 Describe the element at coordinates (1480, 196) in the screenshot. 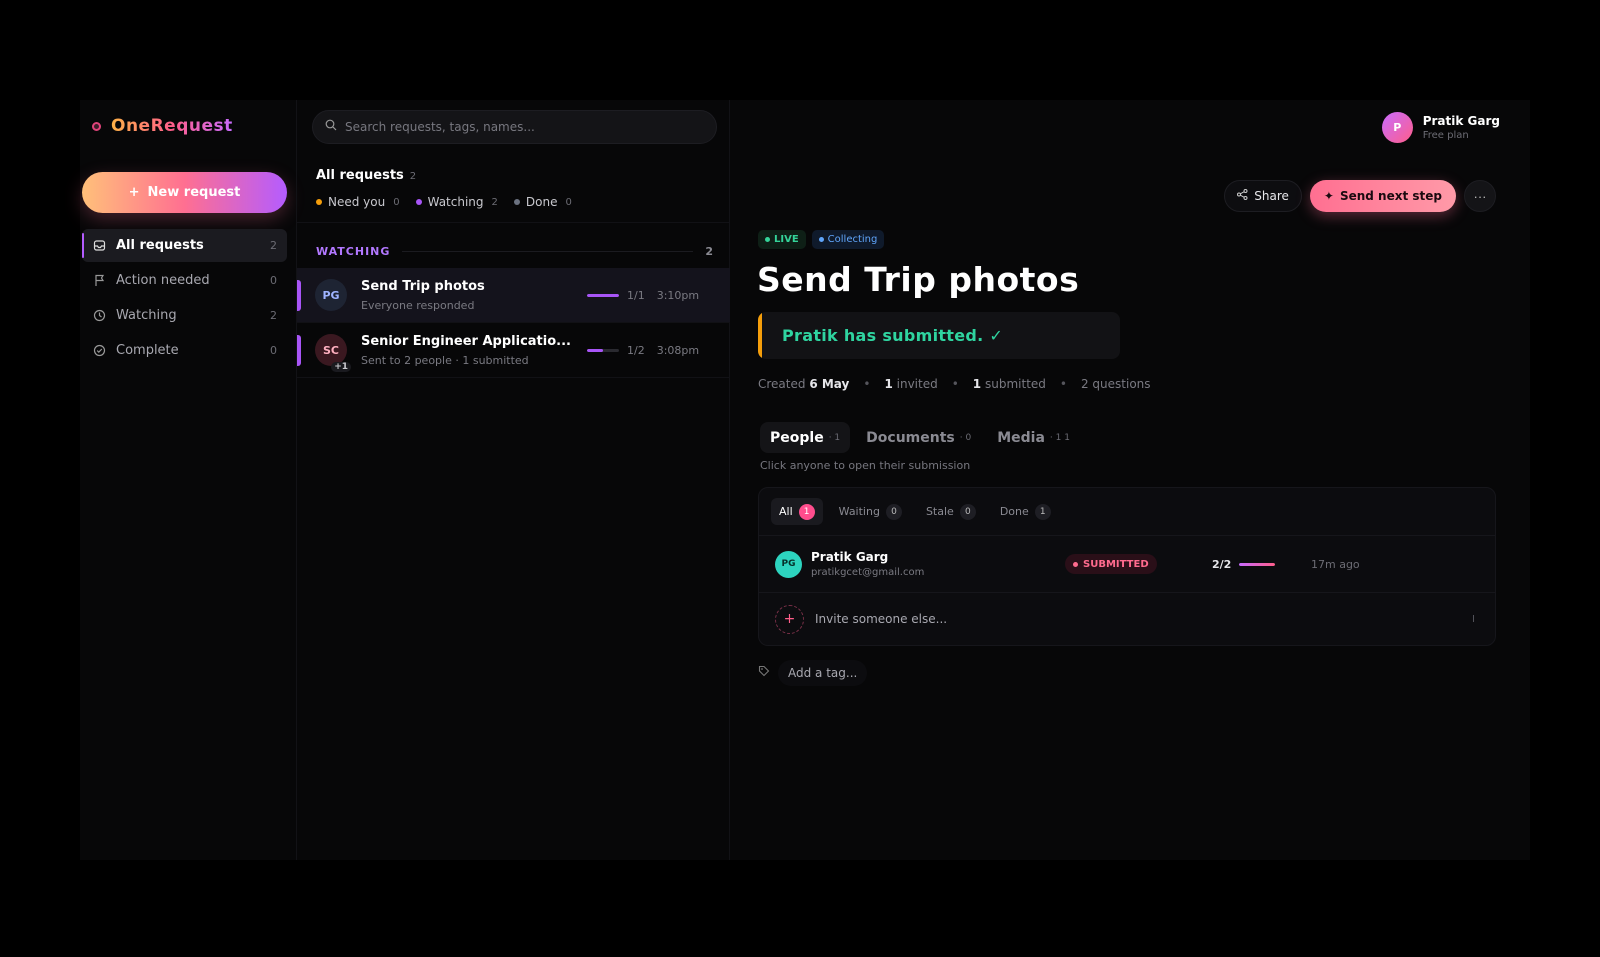

I see `more-options-button: ···` at that location.